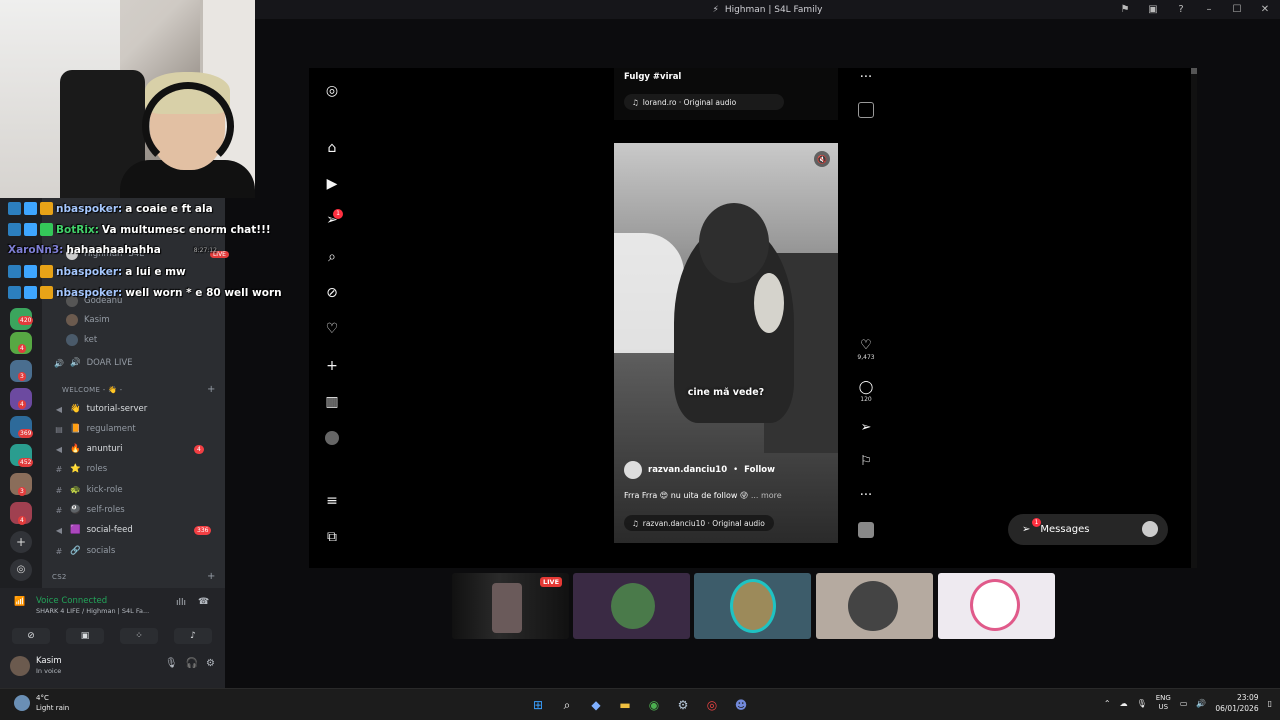 This screenshot has height=720, width=1280. What do you see at coordinates (71, 601) in the screenshot?
I see `voice-status: Voice Connected` at bounding box center [71, 601].